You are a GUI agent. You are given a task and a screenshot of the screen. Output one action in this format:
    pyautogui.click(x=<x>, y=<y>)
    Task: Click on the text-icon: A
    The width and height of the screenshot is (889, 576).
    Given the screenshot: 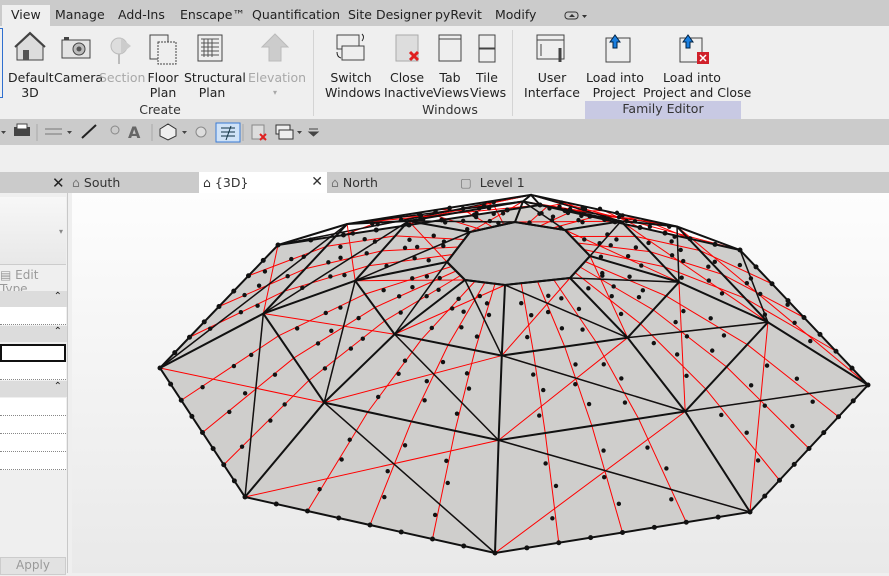 What is the action you would take?
    pyautogui.click(x=134, y=132)
    